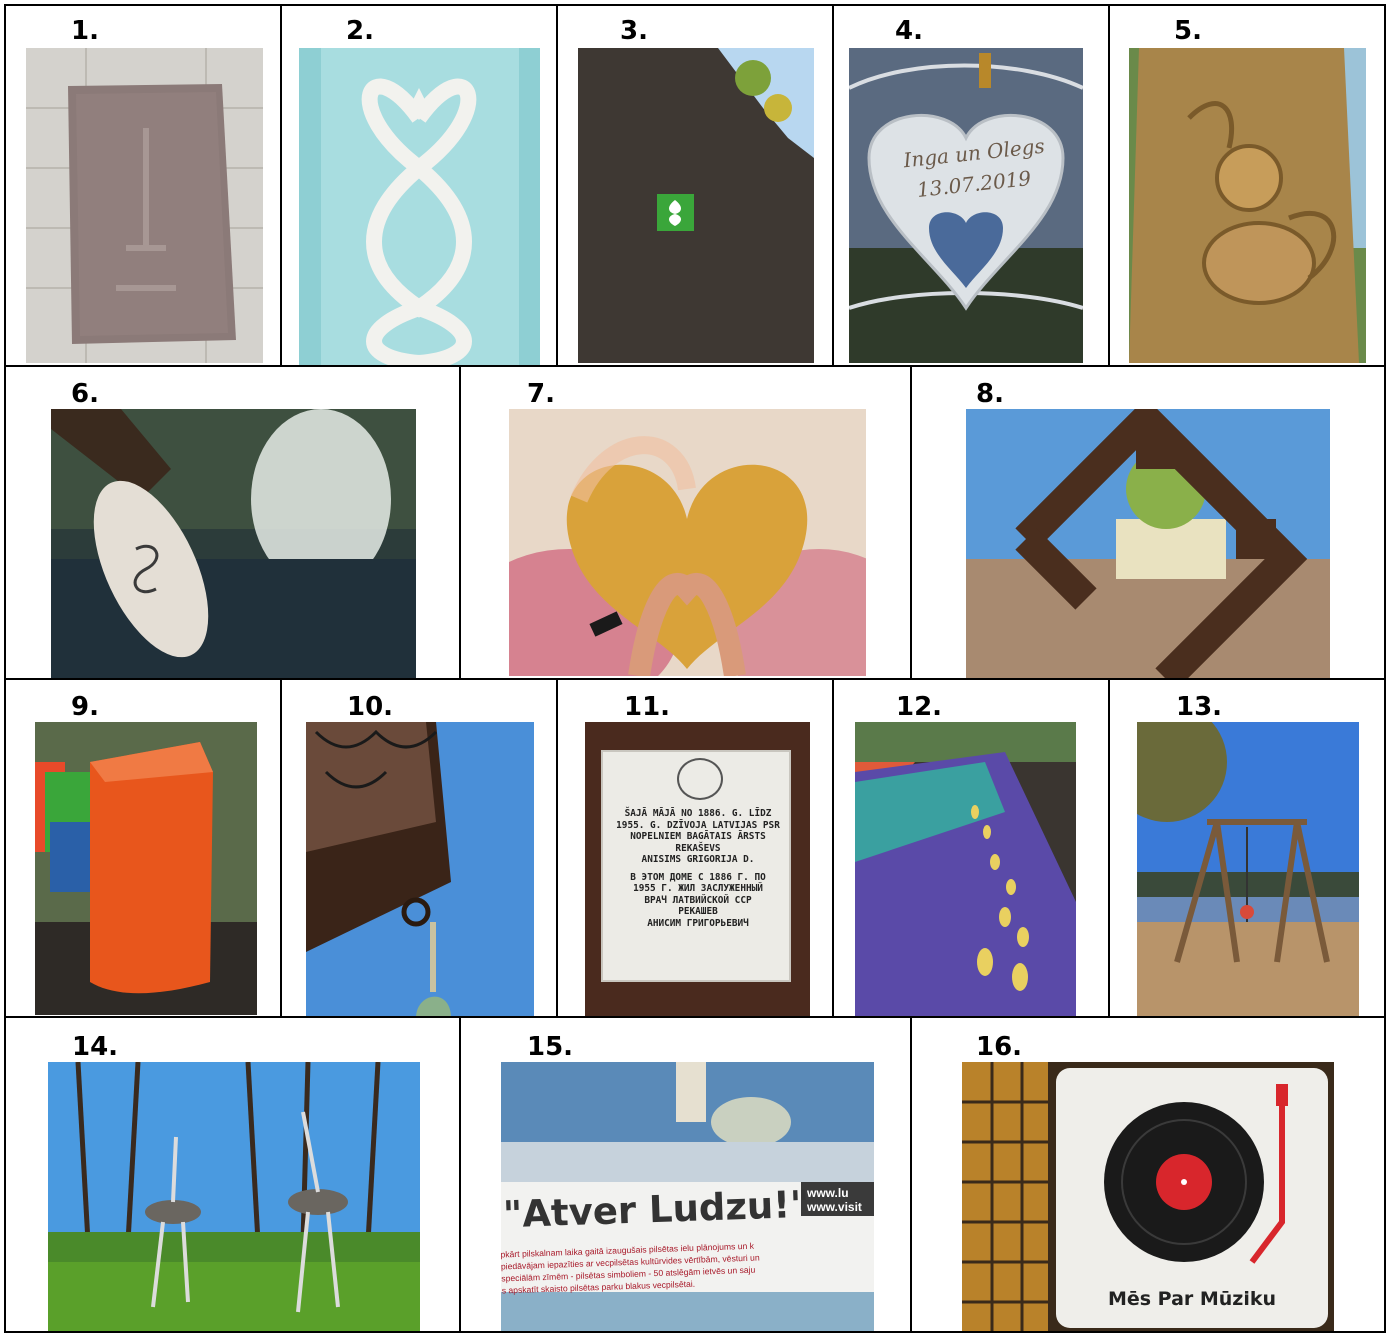 The image size is (1390, 1337). Describe the element at coordinates (420, 869) in the screenshot. I see `photo-balcony-spire` at that location.